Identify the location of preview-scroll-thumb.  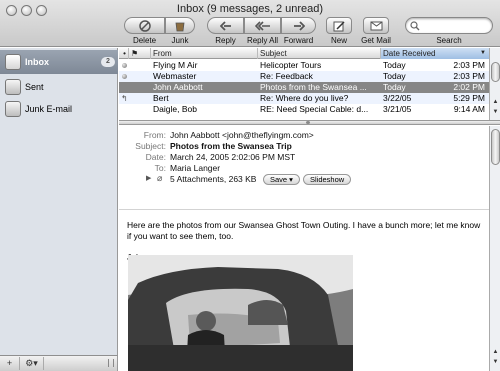
(495, 147).